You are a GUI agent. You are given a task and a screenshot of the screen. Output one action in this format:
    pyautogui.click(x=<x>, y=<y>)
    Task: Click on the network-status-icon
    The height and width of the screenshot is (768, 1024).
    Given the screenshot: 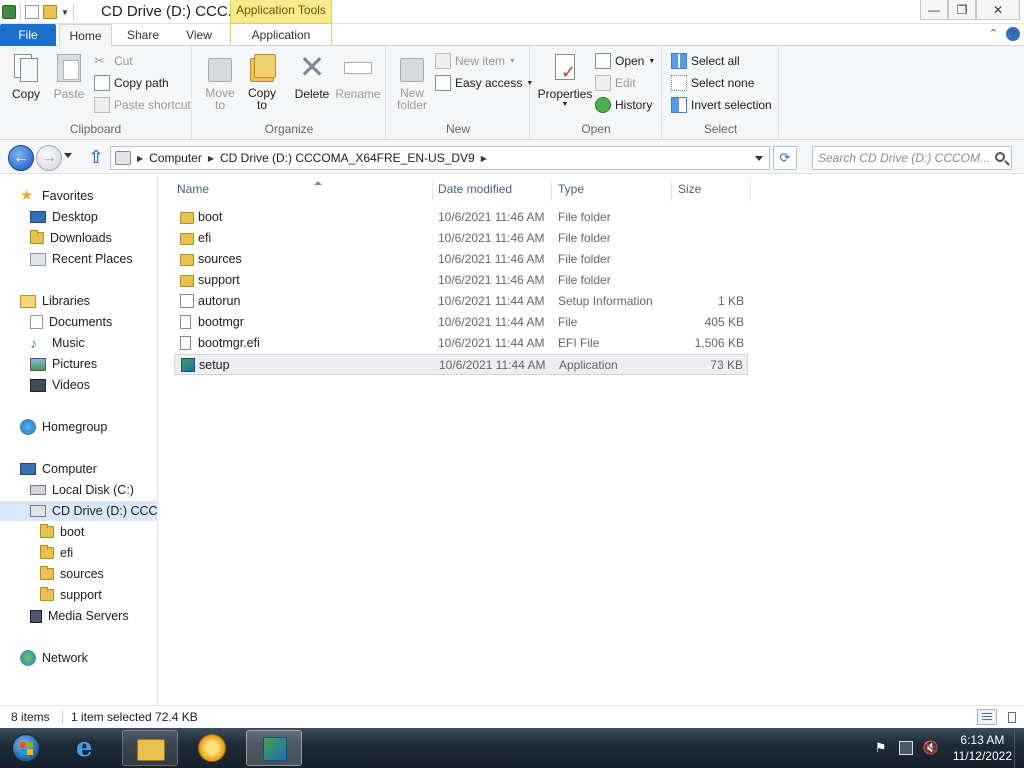 What is the action you would take?
    pyautogui.click(x=905, y=748)
    